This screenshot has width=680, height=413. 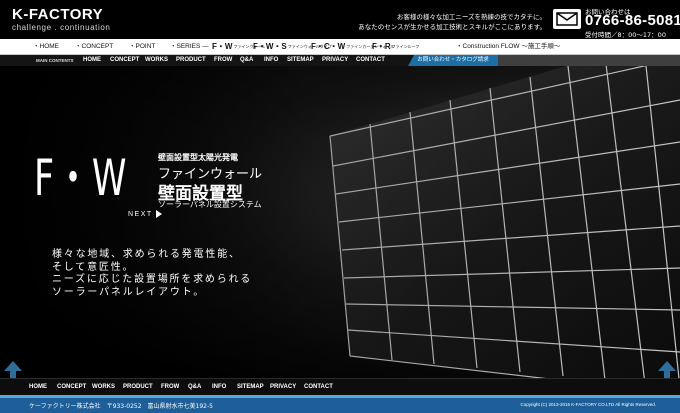 I want to click on footer-nav-home: HOME, so click(x=38, y=387).